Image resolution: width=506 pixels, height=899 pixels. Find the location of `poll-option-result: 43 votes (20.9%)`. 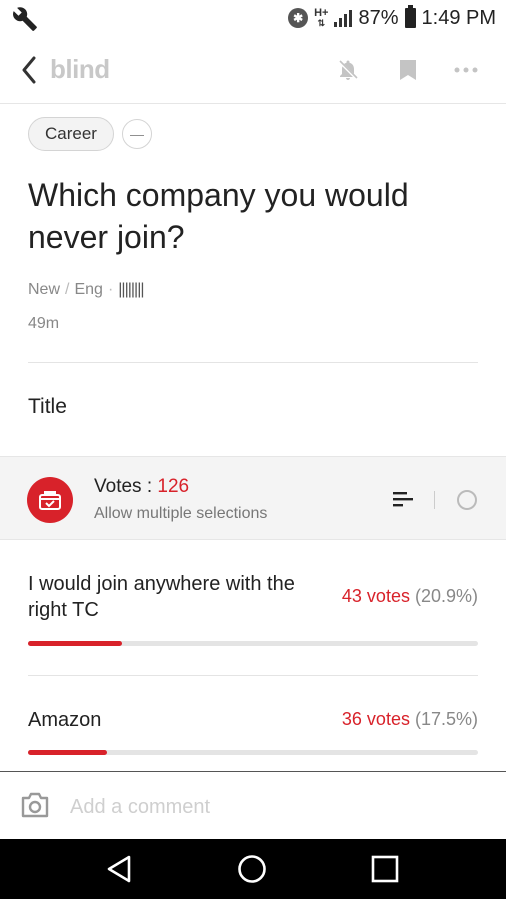

poll-option-result: 43 votes (20.9%) is located at coordinates (410, 596).